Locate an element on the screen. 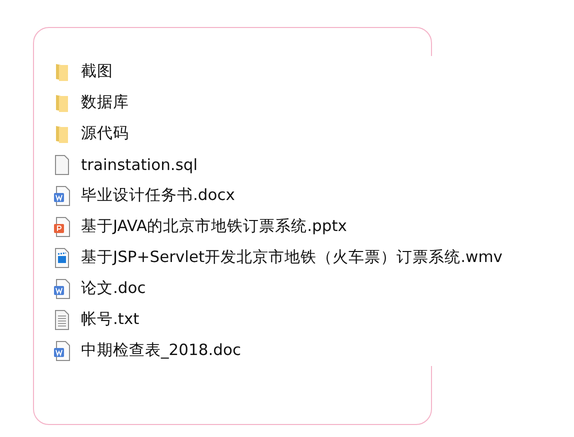  file-name: 数据库 is located at coordinates (105, 102).